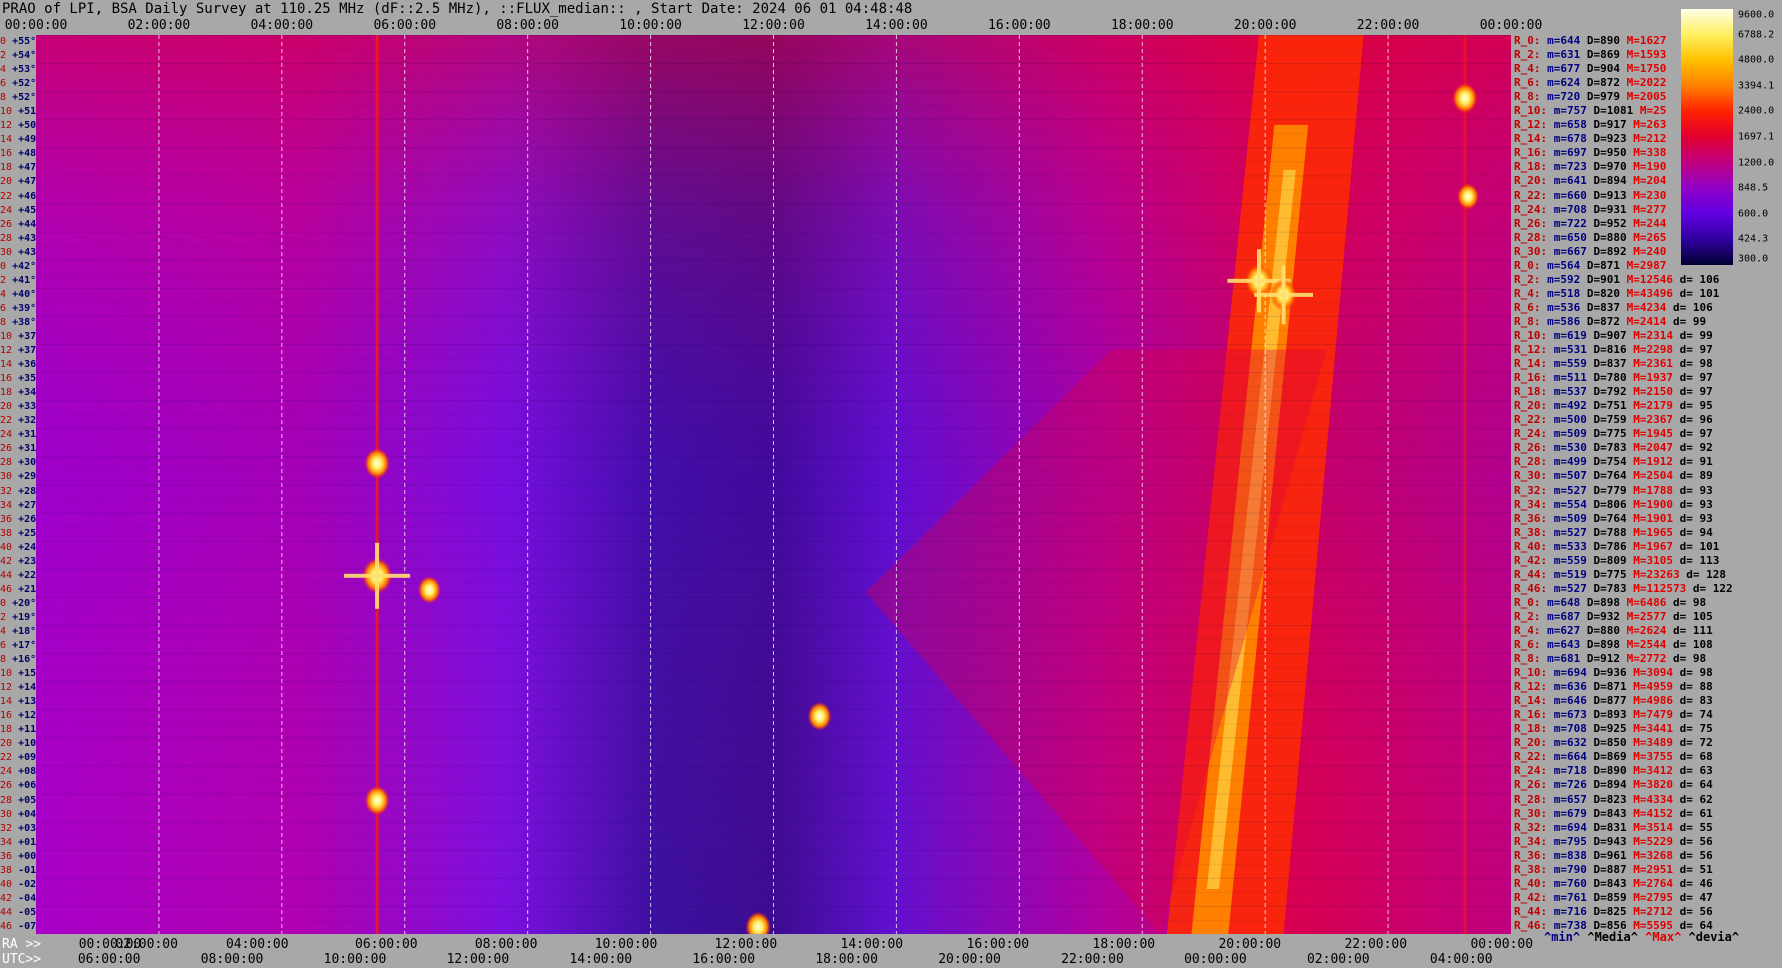  I want to click on stat-receiver: R_16:, so click(1531, 153).